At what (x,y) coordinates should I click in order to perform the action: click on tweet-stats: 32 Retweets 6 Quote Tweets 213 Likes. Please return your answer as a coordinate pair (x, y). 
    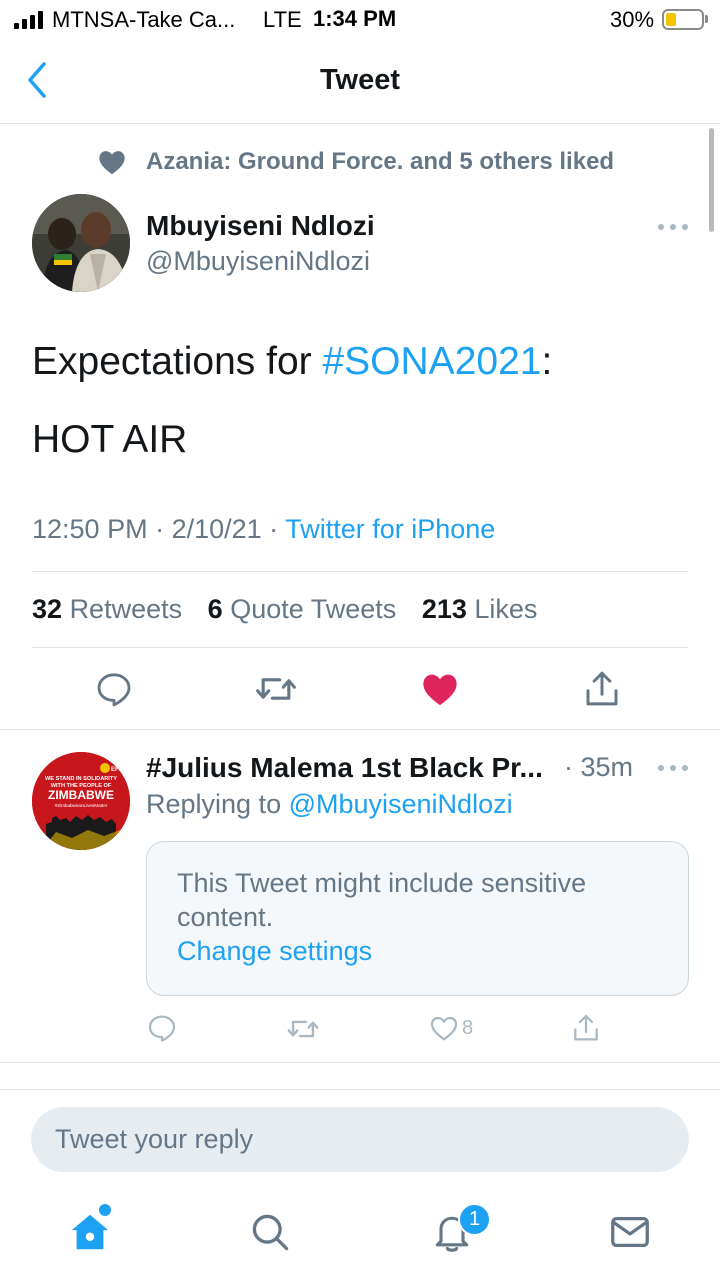
    Looking at the image, I should click on (293, 609).